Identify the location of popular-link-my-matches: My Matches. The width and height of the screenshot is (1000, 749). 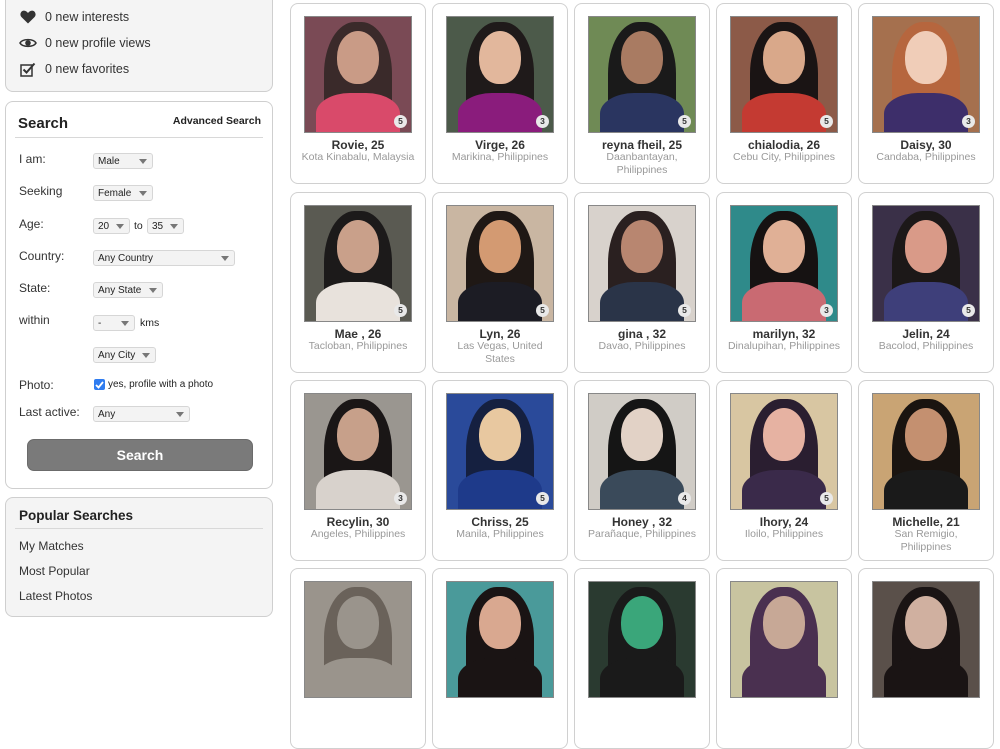
(51, 546).